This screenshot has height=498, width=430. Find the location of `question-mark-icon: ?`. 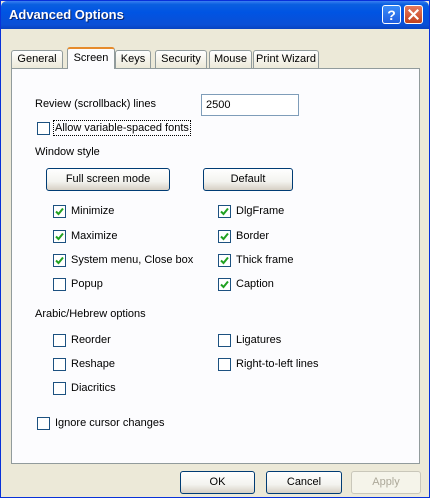

question-mark-icon: ? is located at coordinates (391, 15).